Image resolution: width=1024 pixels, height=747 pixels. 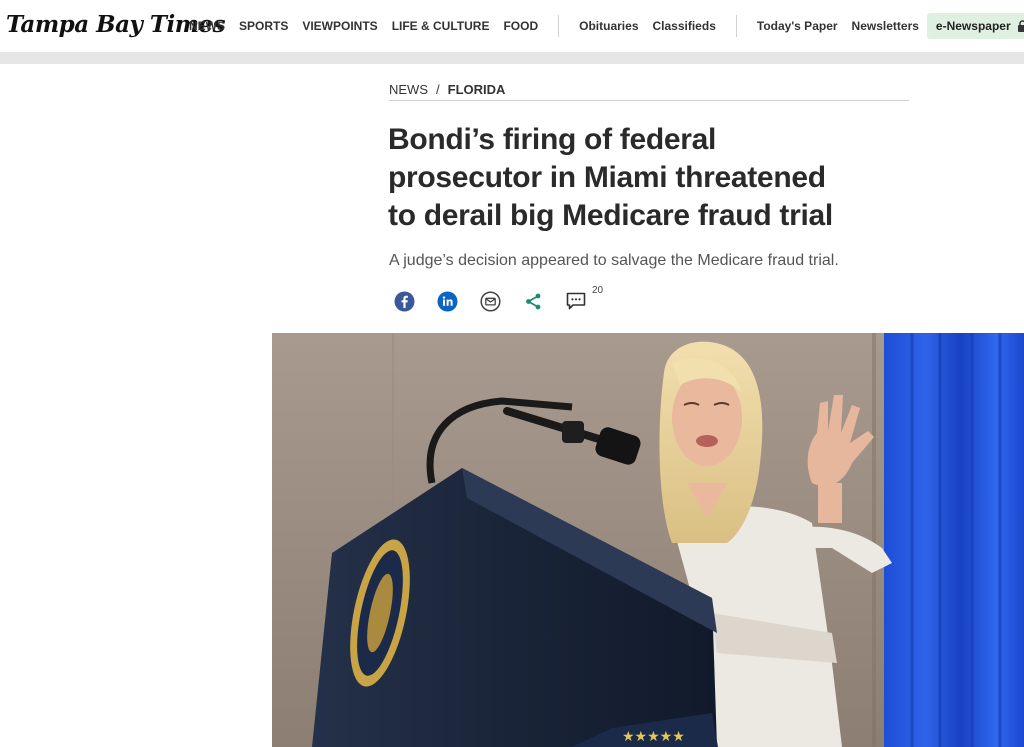 What do you see at coordinates (408, 89) in the screenshot?
I see `breadcrumb-section: NEWS` at bounding box center [408, 89].